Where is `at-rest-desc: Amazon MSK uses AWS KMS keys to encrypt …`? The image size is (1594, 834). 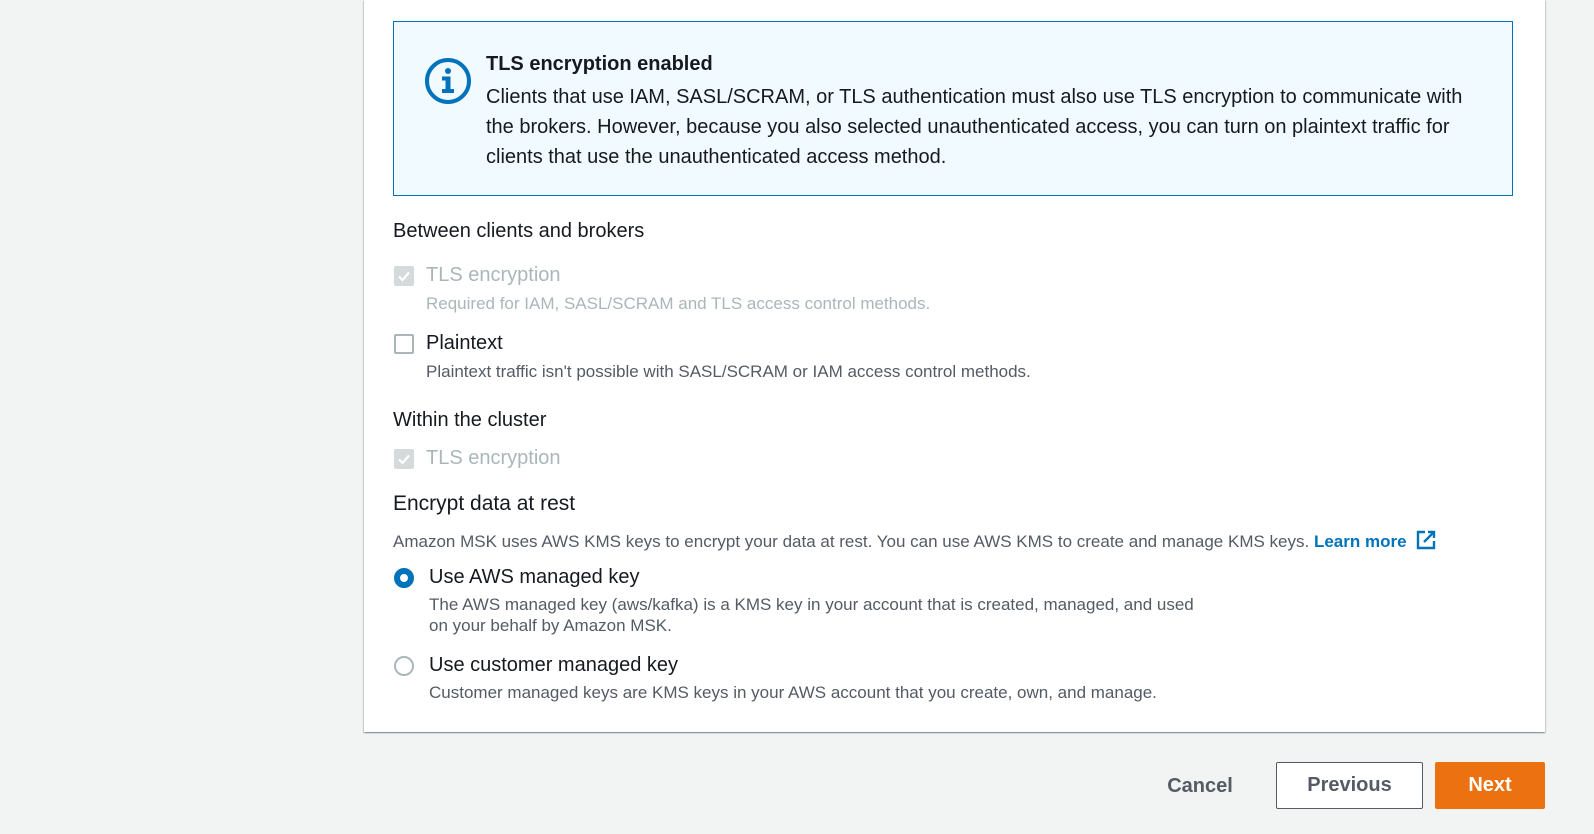
at-rest-desc: Amazon MSK uses AWS KMS keys to encrypt … is located at coordinates (915, 542).